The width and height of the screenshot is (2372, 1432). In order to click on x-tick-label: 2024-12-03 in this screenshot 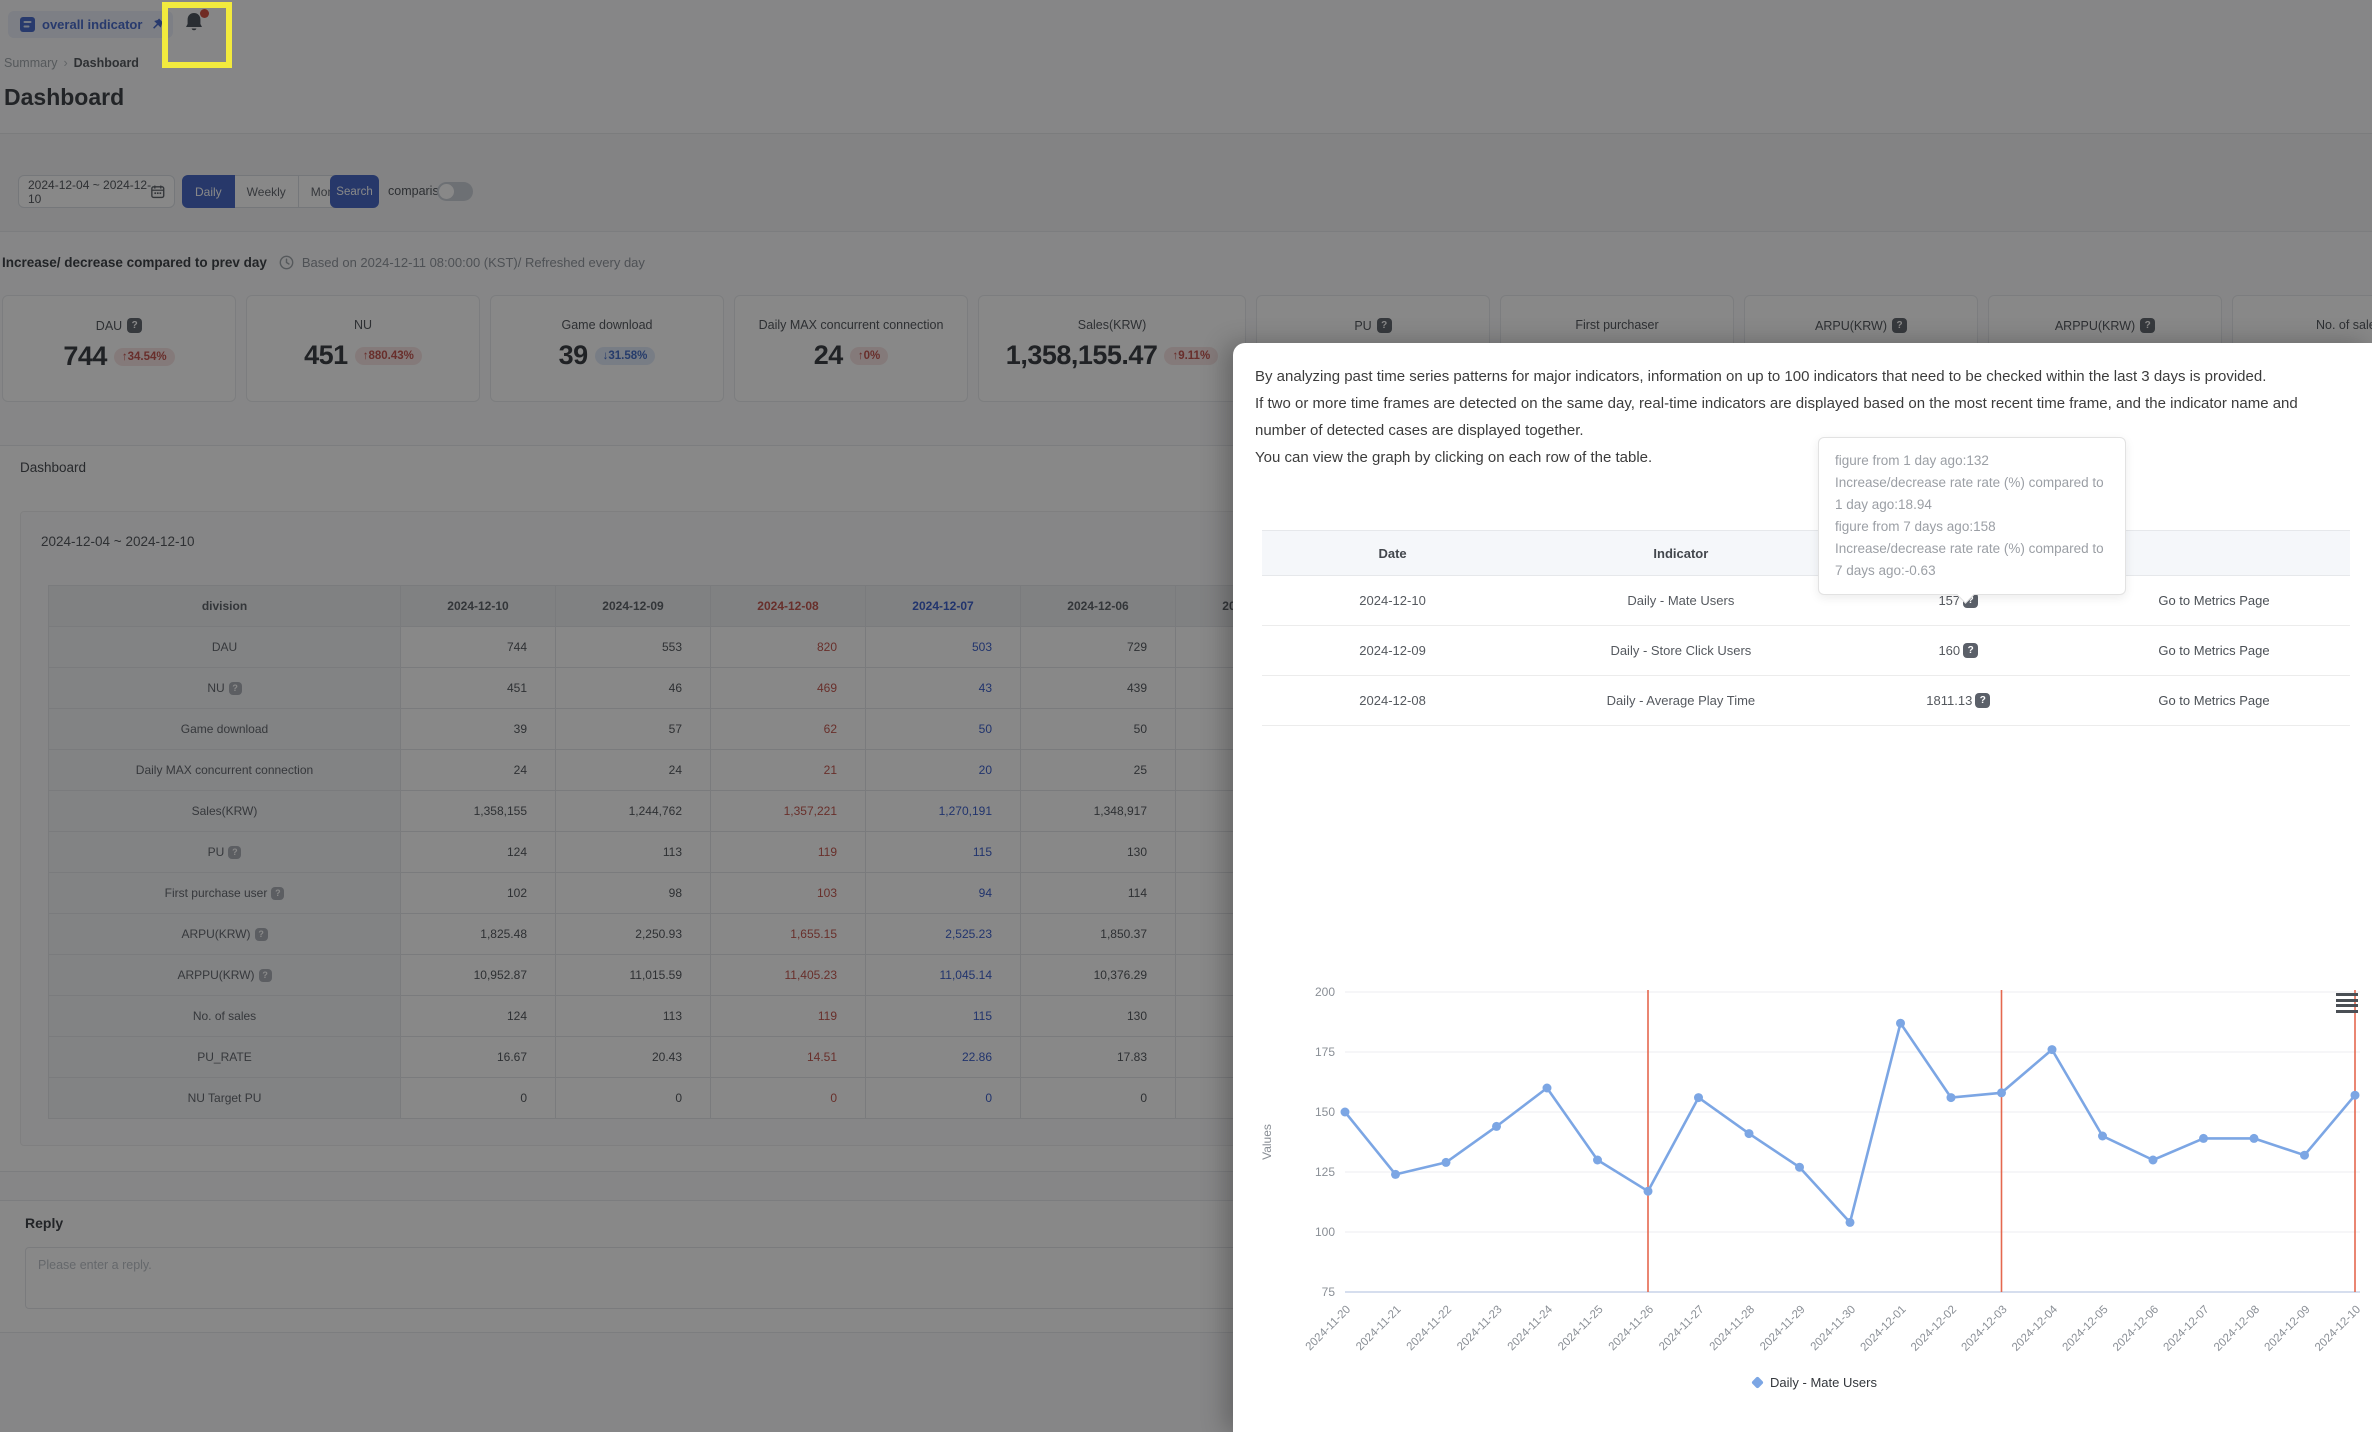, I will do `click(1985, 1329)`.